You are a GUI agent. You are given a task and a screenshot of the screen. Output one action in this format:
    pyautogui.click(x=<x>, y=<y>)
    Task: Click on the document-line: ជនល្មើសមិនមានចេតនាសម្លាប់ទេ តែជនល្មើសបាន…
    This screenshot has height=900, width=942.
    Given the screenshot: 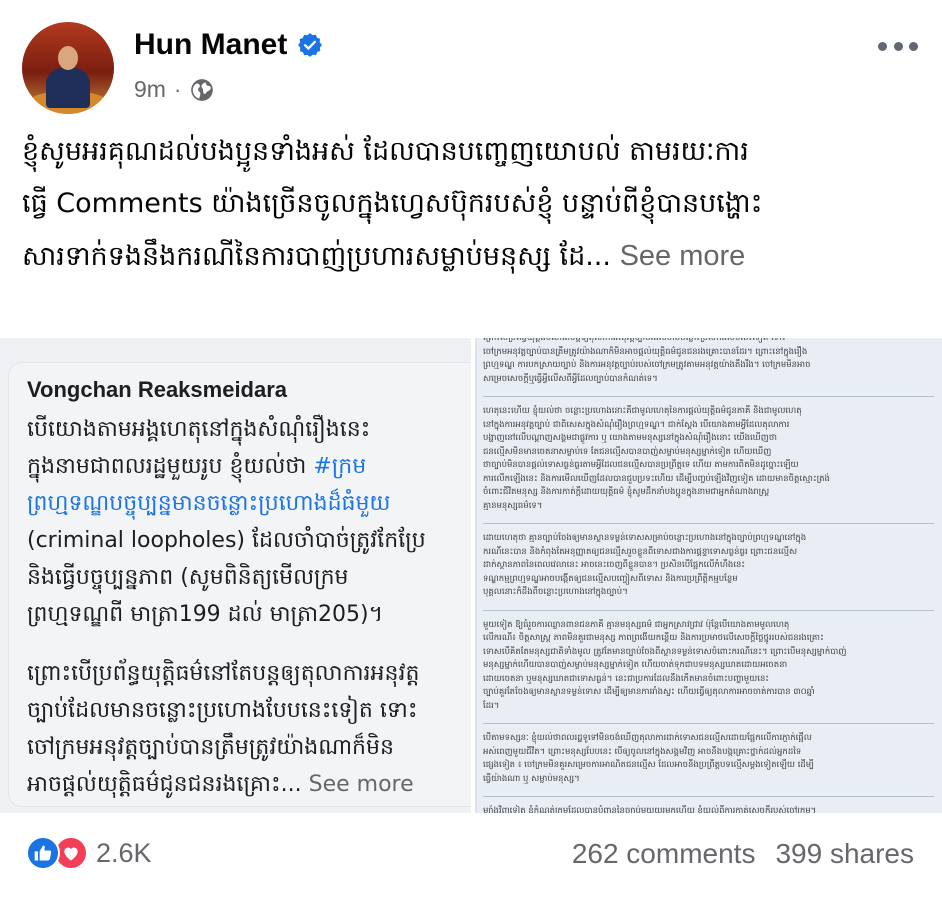 What is the action you would take?
    pyautogui.click(x=627, y=451)
    